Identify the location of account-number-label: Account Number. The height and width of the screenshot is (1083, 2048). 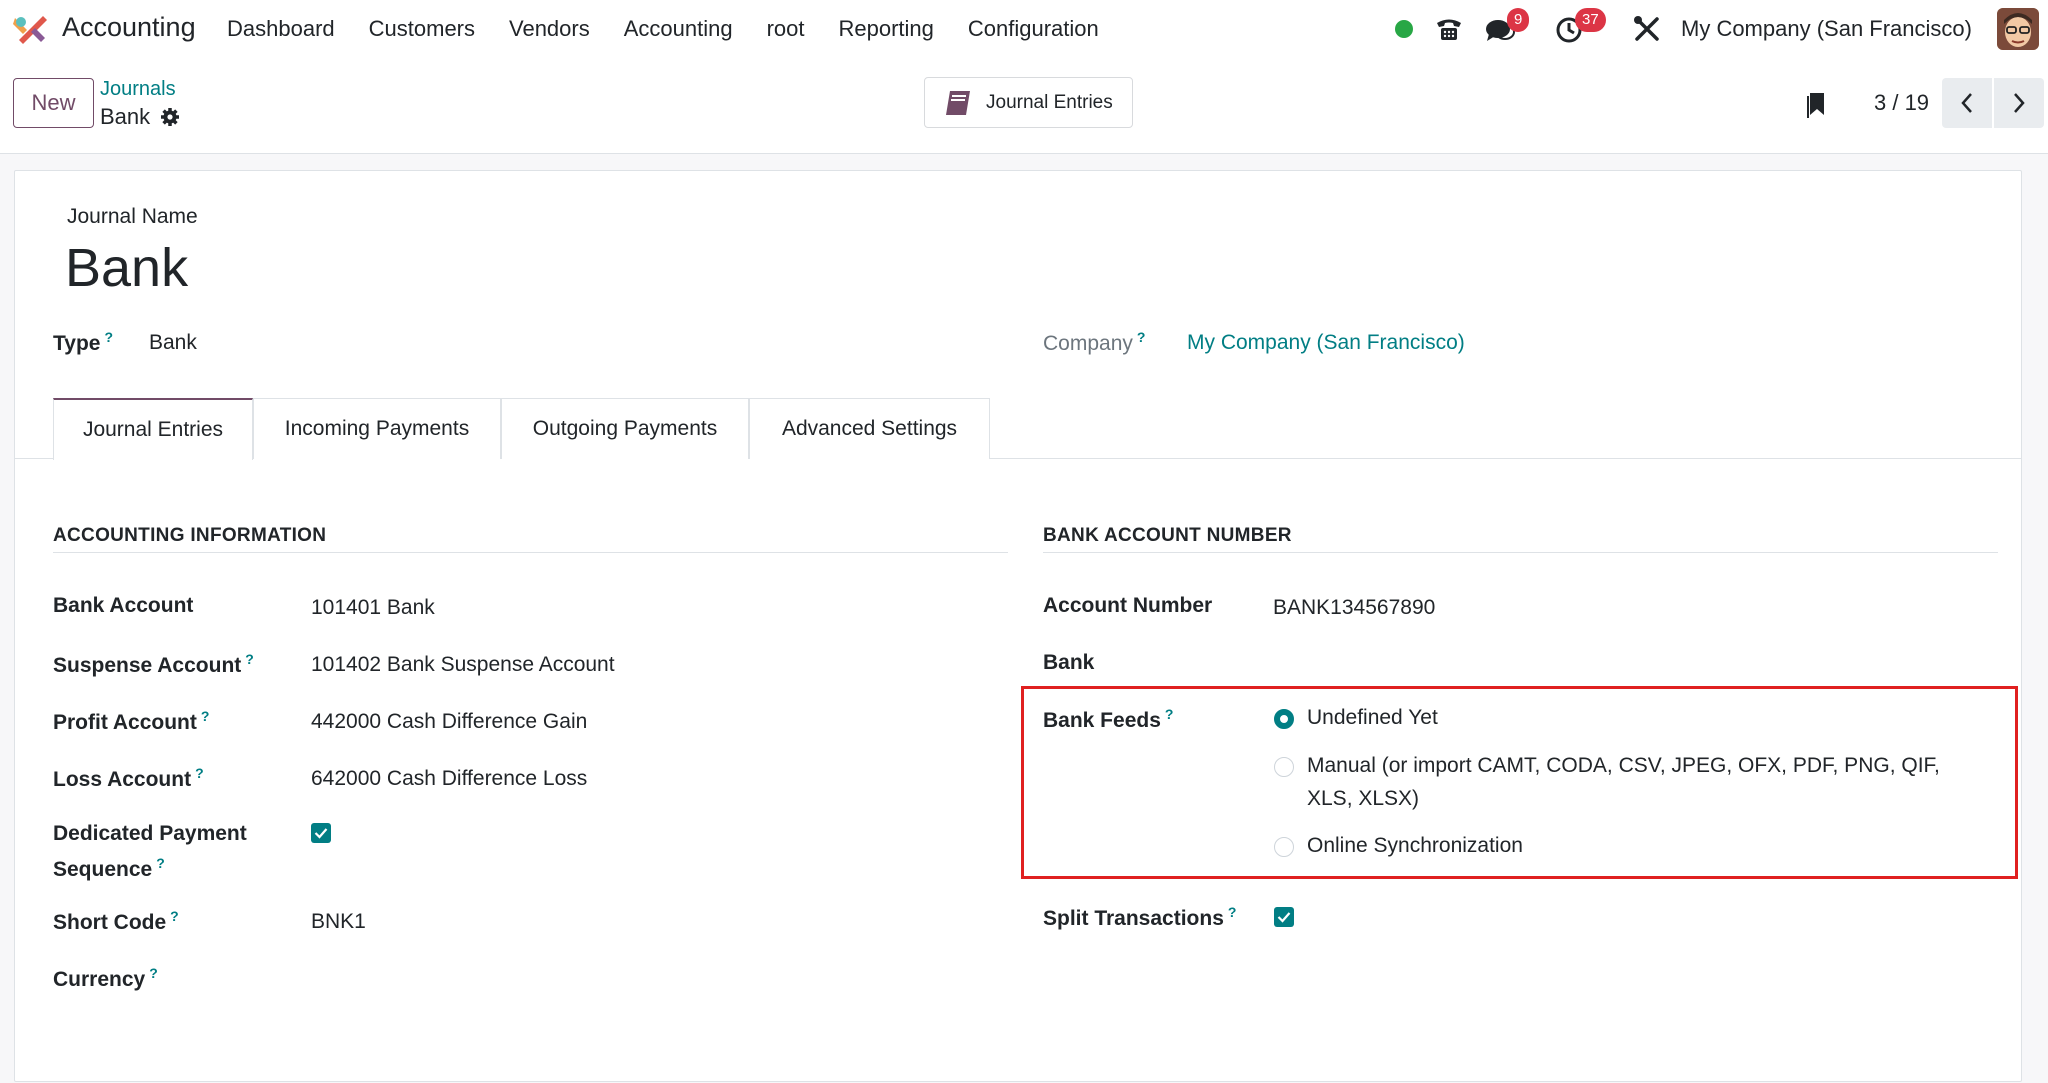
(1128, 605).